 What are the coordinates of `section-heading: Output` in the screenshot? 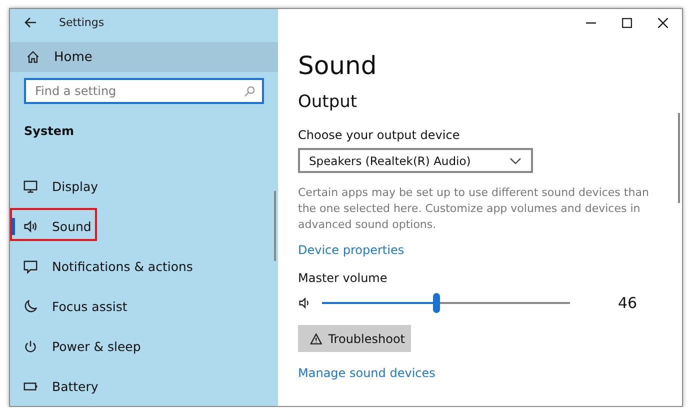 It's located at (328, 102).